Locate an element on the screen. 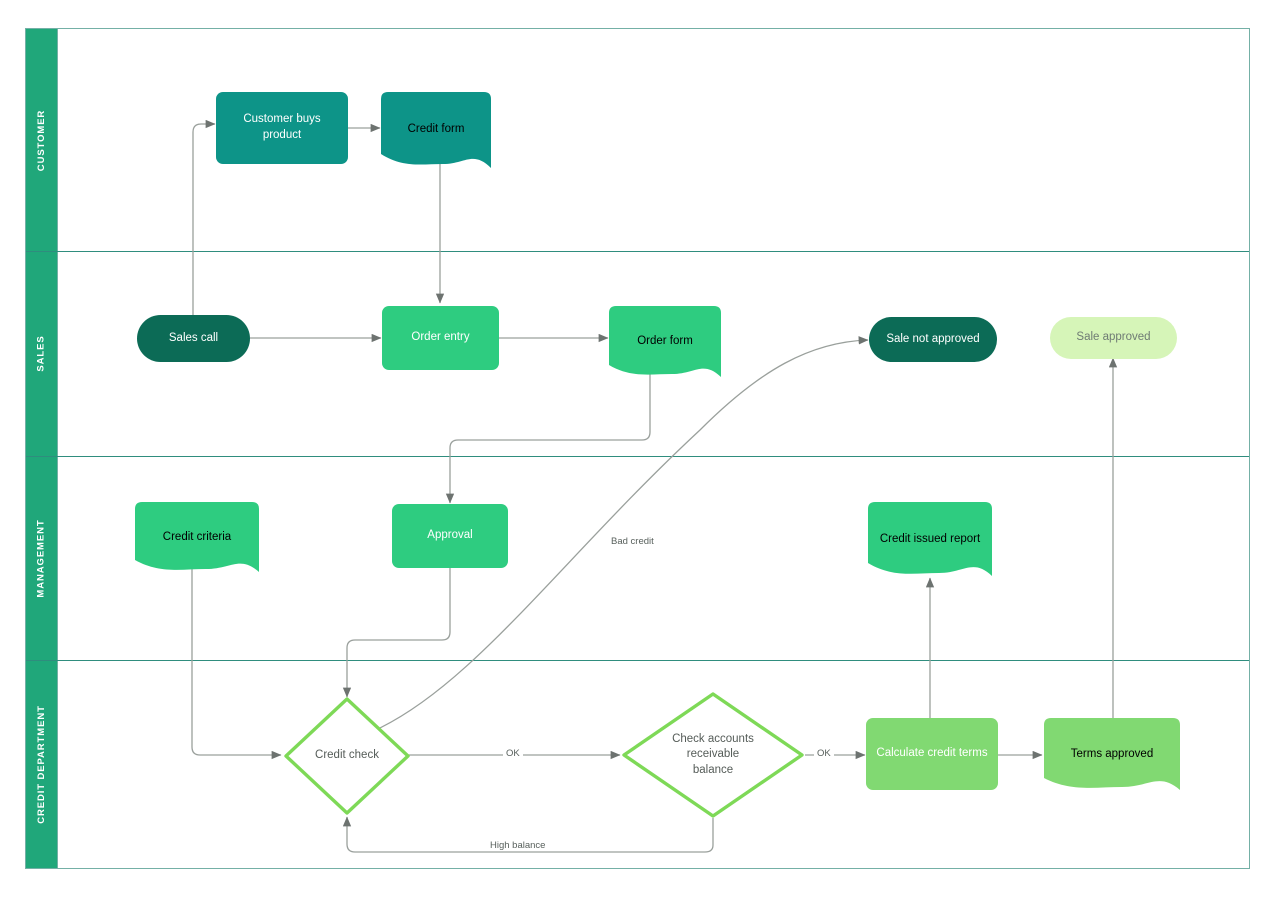  node-sale-not-approved: Sale not approved is located at coordinates (933, 339).